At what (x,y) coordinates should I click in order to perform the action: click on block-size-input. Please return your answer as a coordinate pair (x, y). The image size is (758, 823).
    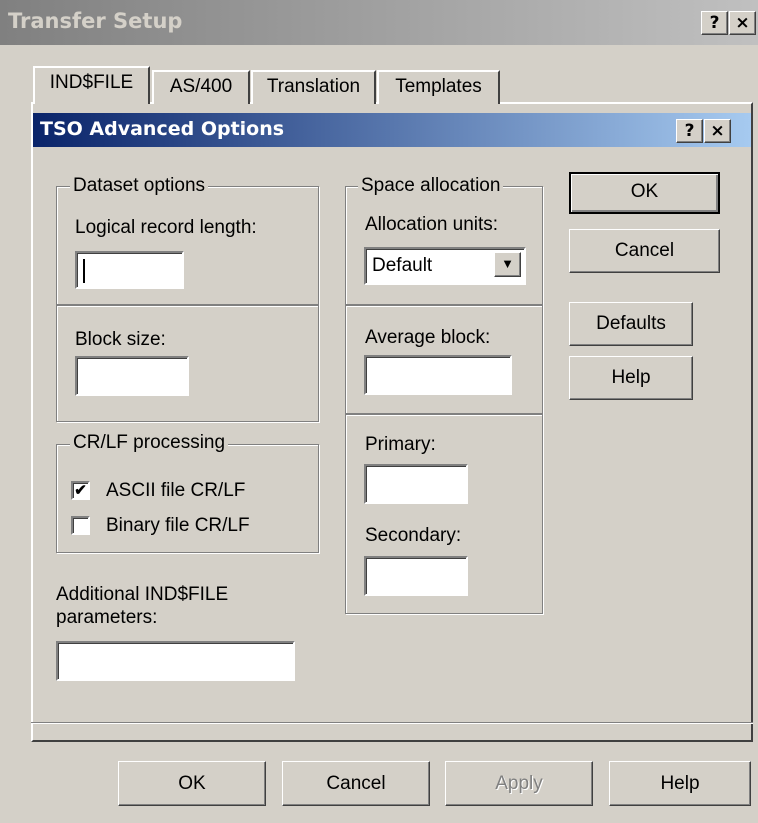
    Looking at the image, I should click on (132, 376).